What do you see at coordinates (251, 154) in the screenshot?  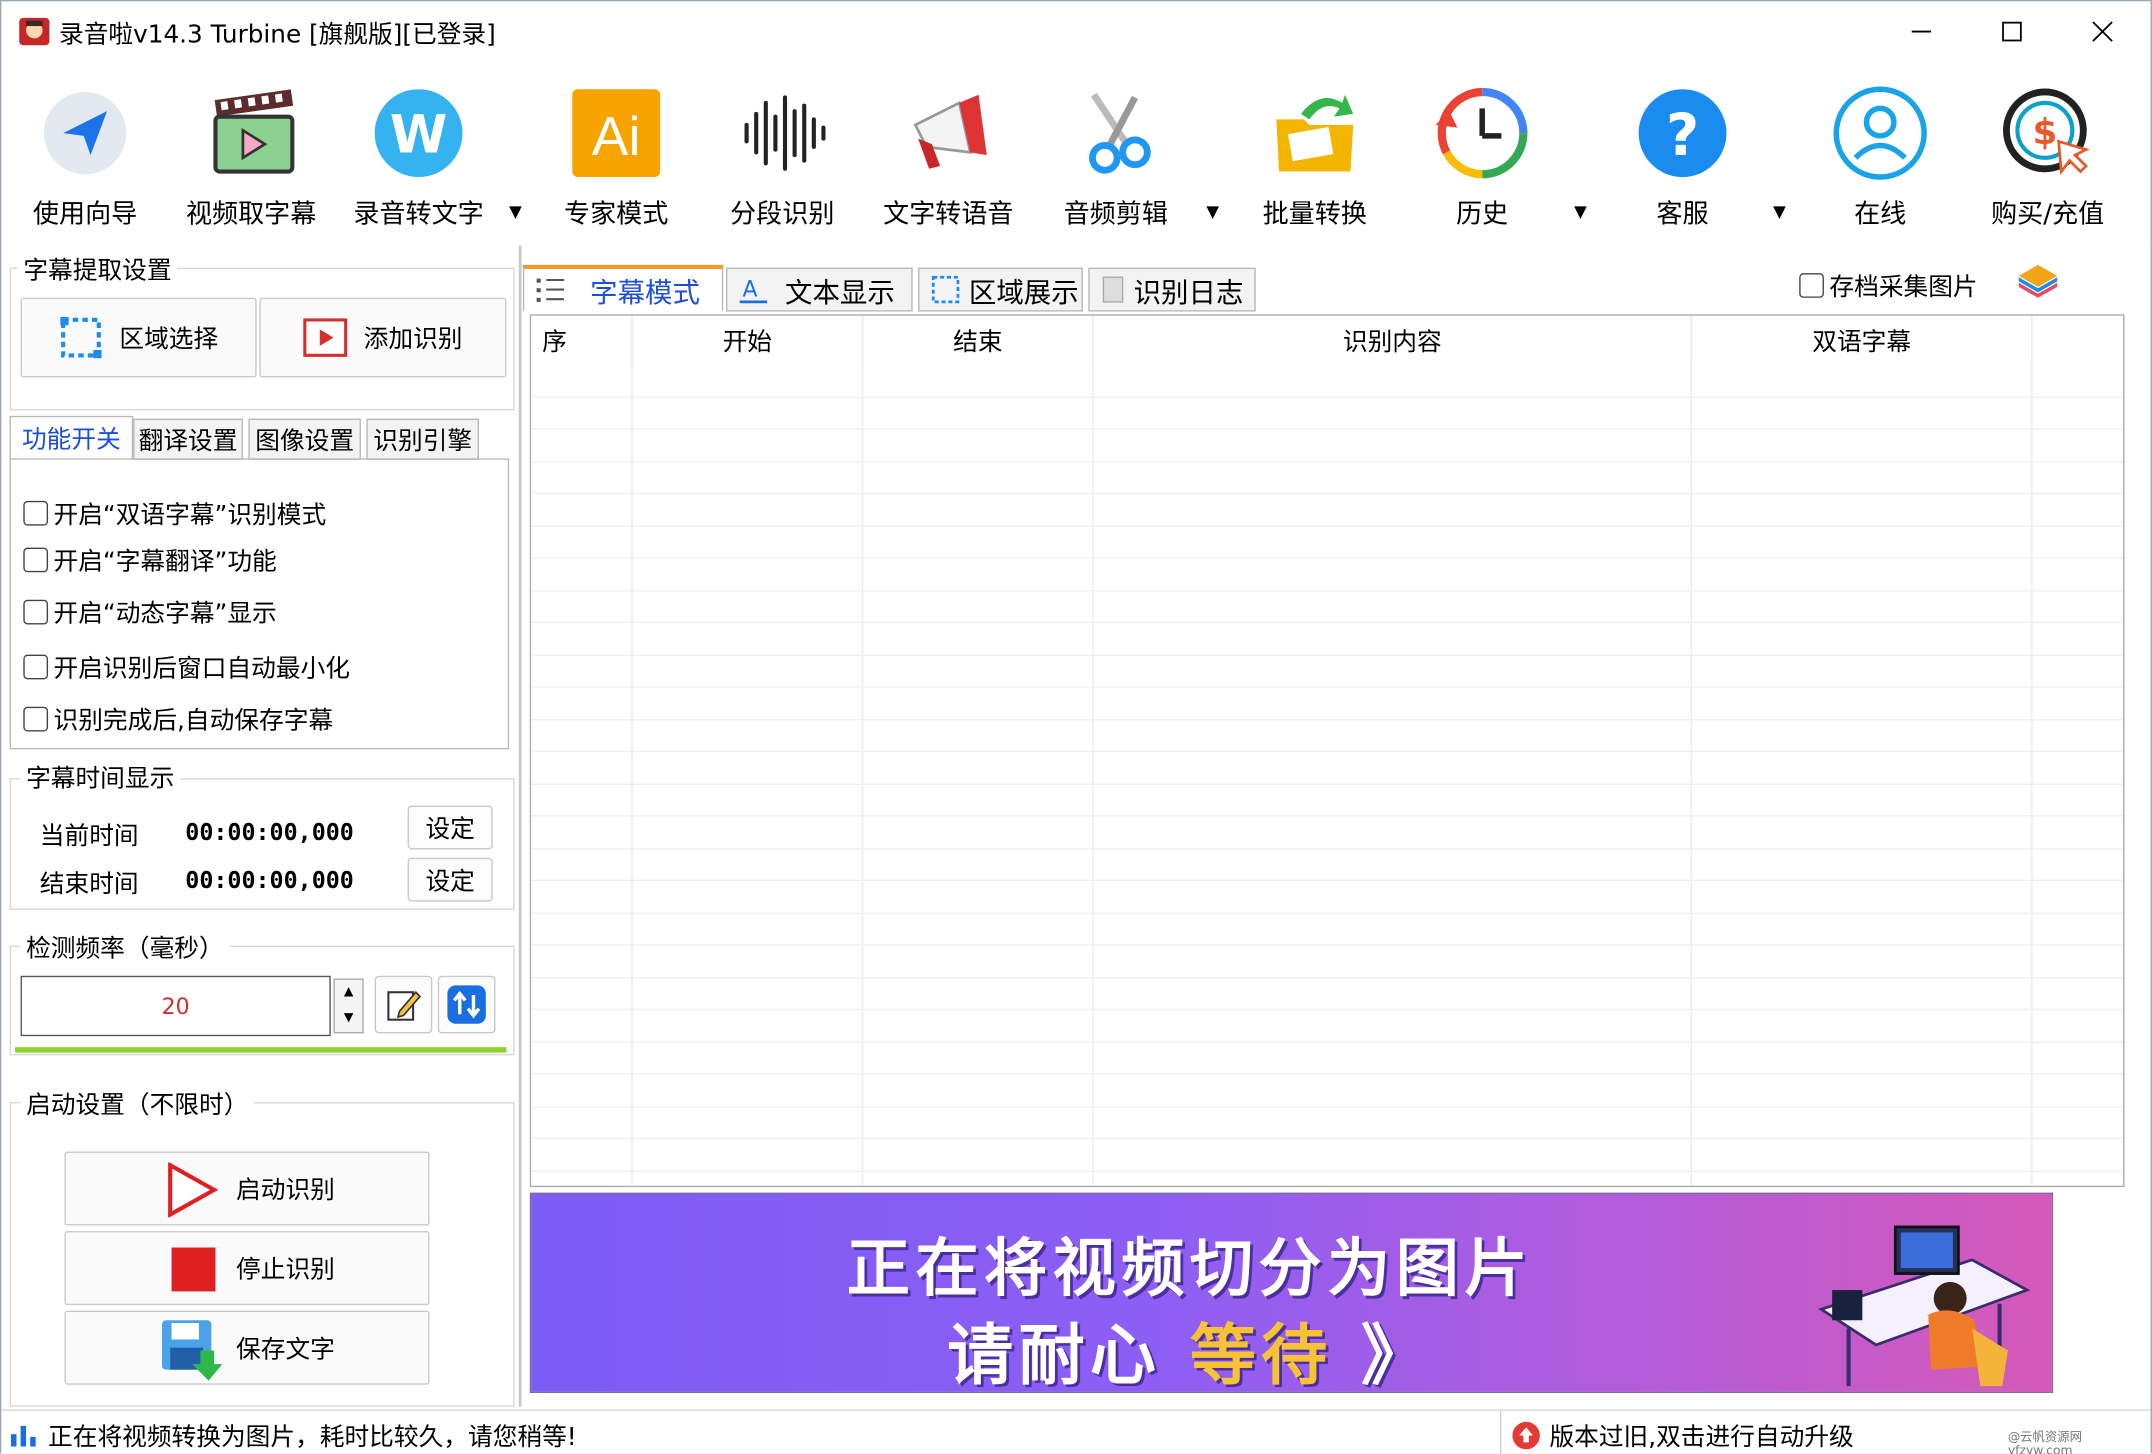 I see `toolbar-video-subtitle-button: 视频取字幕` at bounding box center [251, 154].